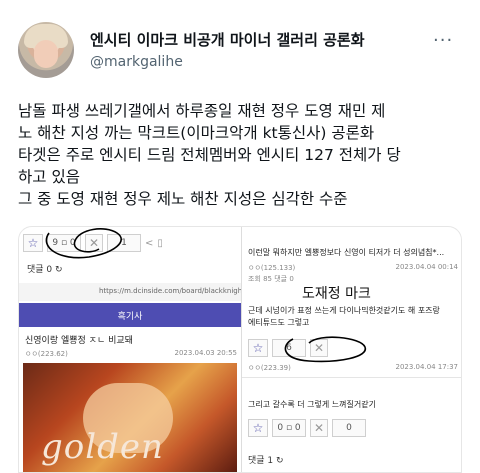 Image resolution: width=480 pixels, height=473 pixels. What do you see at coordinates (202, 111) in the screenshot?
I see `tweet-line: 남돌 파생 쓰레기갤에서 하루종일 재현 정우 도영 재민 제` at bounding box center [202, 111].